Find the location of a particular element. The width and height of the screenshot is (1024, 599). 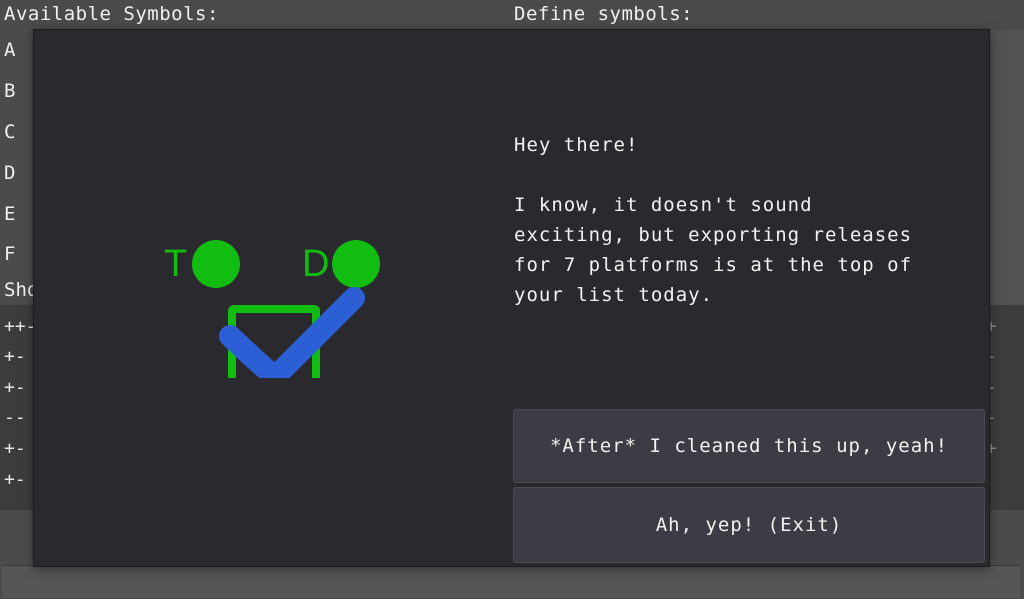

choice-cleaned-up-button: *After* I cleaned this up, yeah! is located at coordinates (749, 446).